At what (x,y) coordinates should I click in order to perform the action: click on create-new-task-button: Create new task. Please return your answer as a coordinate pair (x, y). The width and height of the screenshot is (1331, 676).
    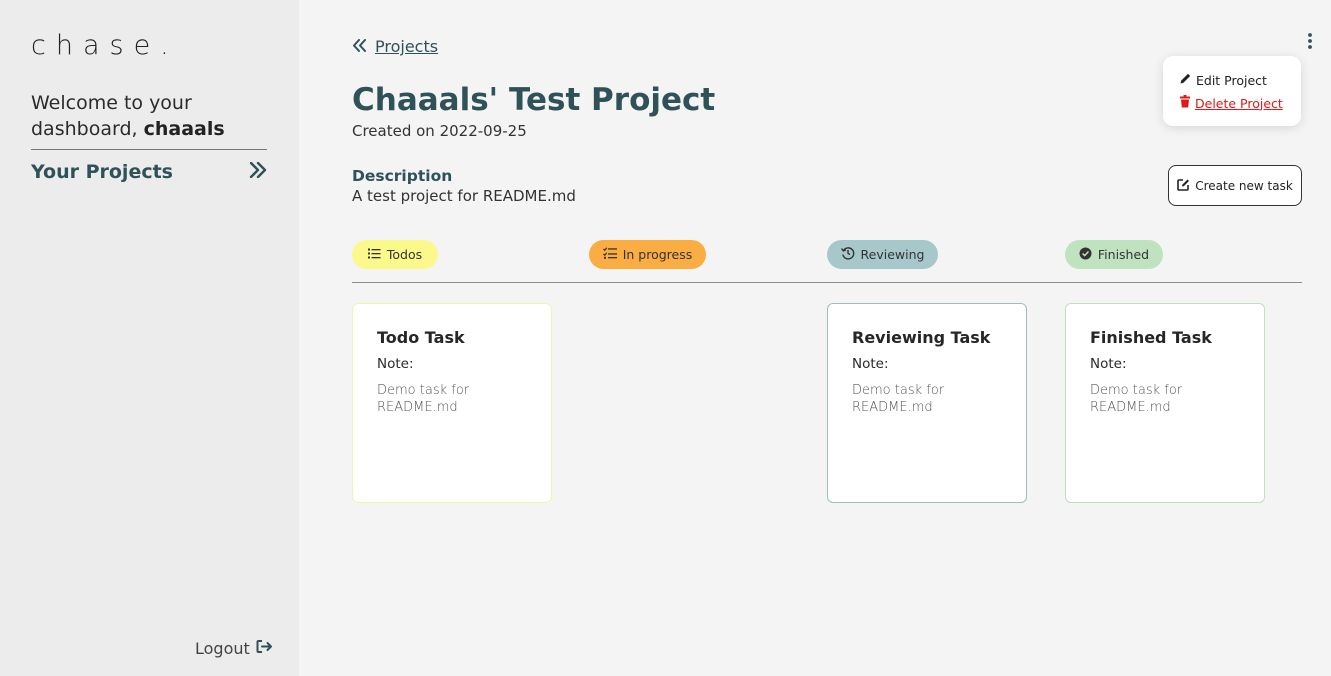
    Looking at the image, I should click on (1235, 185).